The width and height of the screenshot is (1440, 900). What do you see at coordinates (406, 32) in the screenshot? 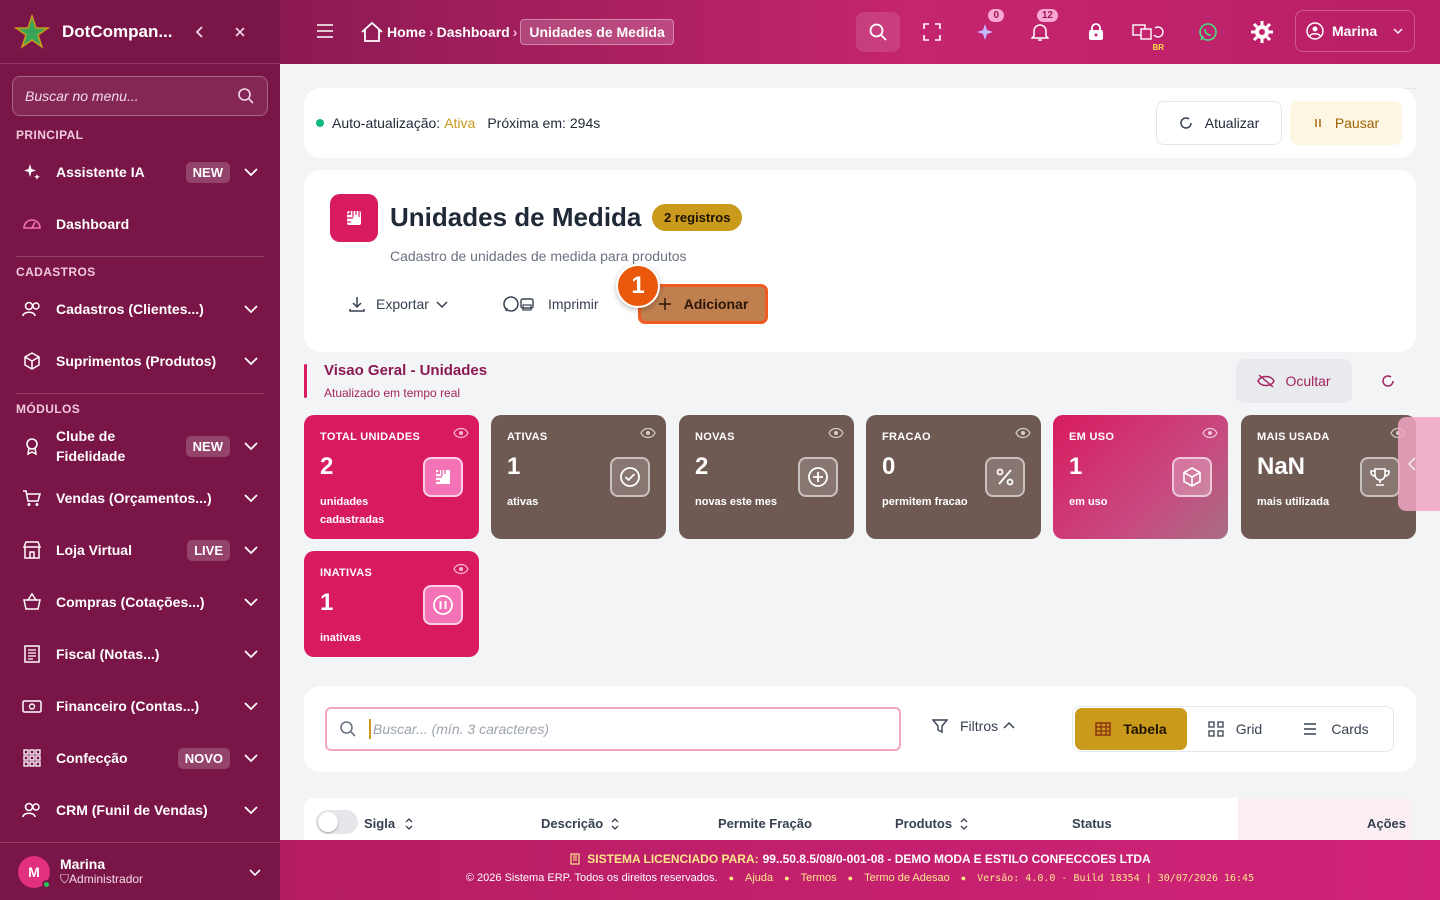
I see `breadcrumb-home: Home` at bounding box center [406, 32].